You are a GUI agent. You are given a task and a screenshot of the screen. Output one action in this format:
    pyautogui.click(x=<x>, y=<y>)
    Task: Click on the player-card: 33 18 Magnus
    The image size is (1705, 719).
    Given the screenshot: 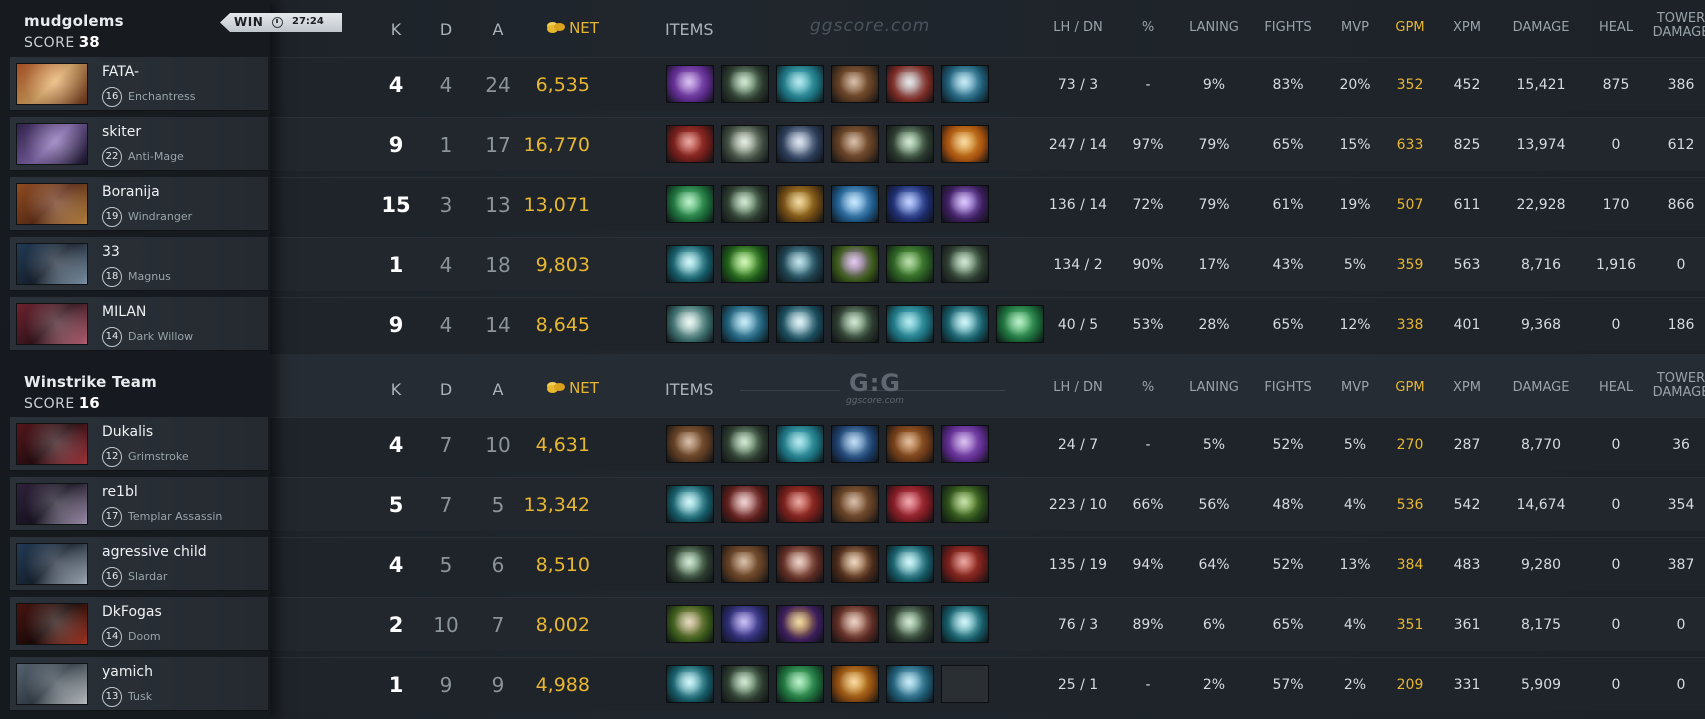 What is the action you would take?
    pyautogui.click(x=139, y=264)
    